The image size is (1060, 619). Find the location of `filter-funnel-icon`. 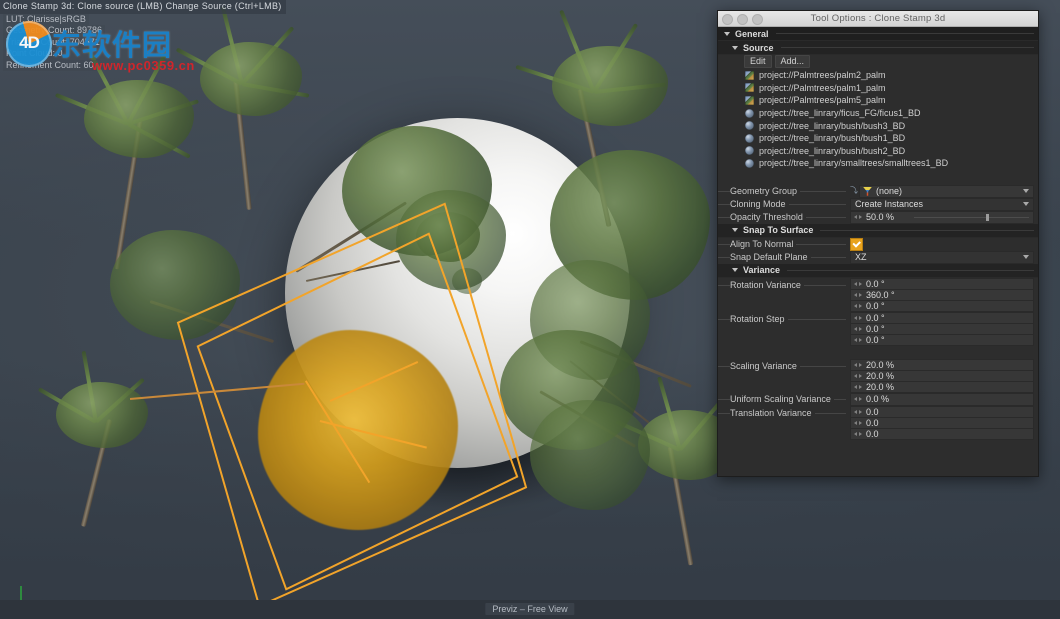

filter-funnel-icon is located at coordinates (867, 191).